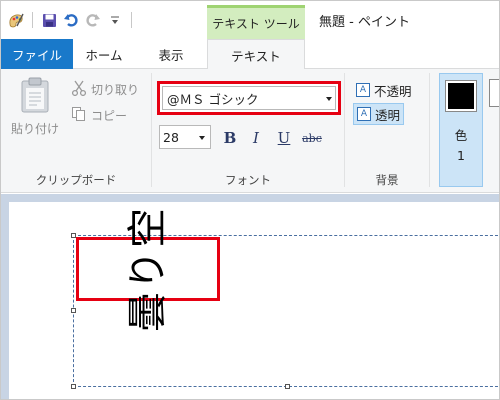  I want to click on paint-app-icon, so click(16, 20).